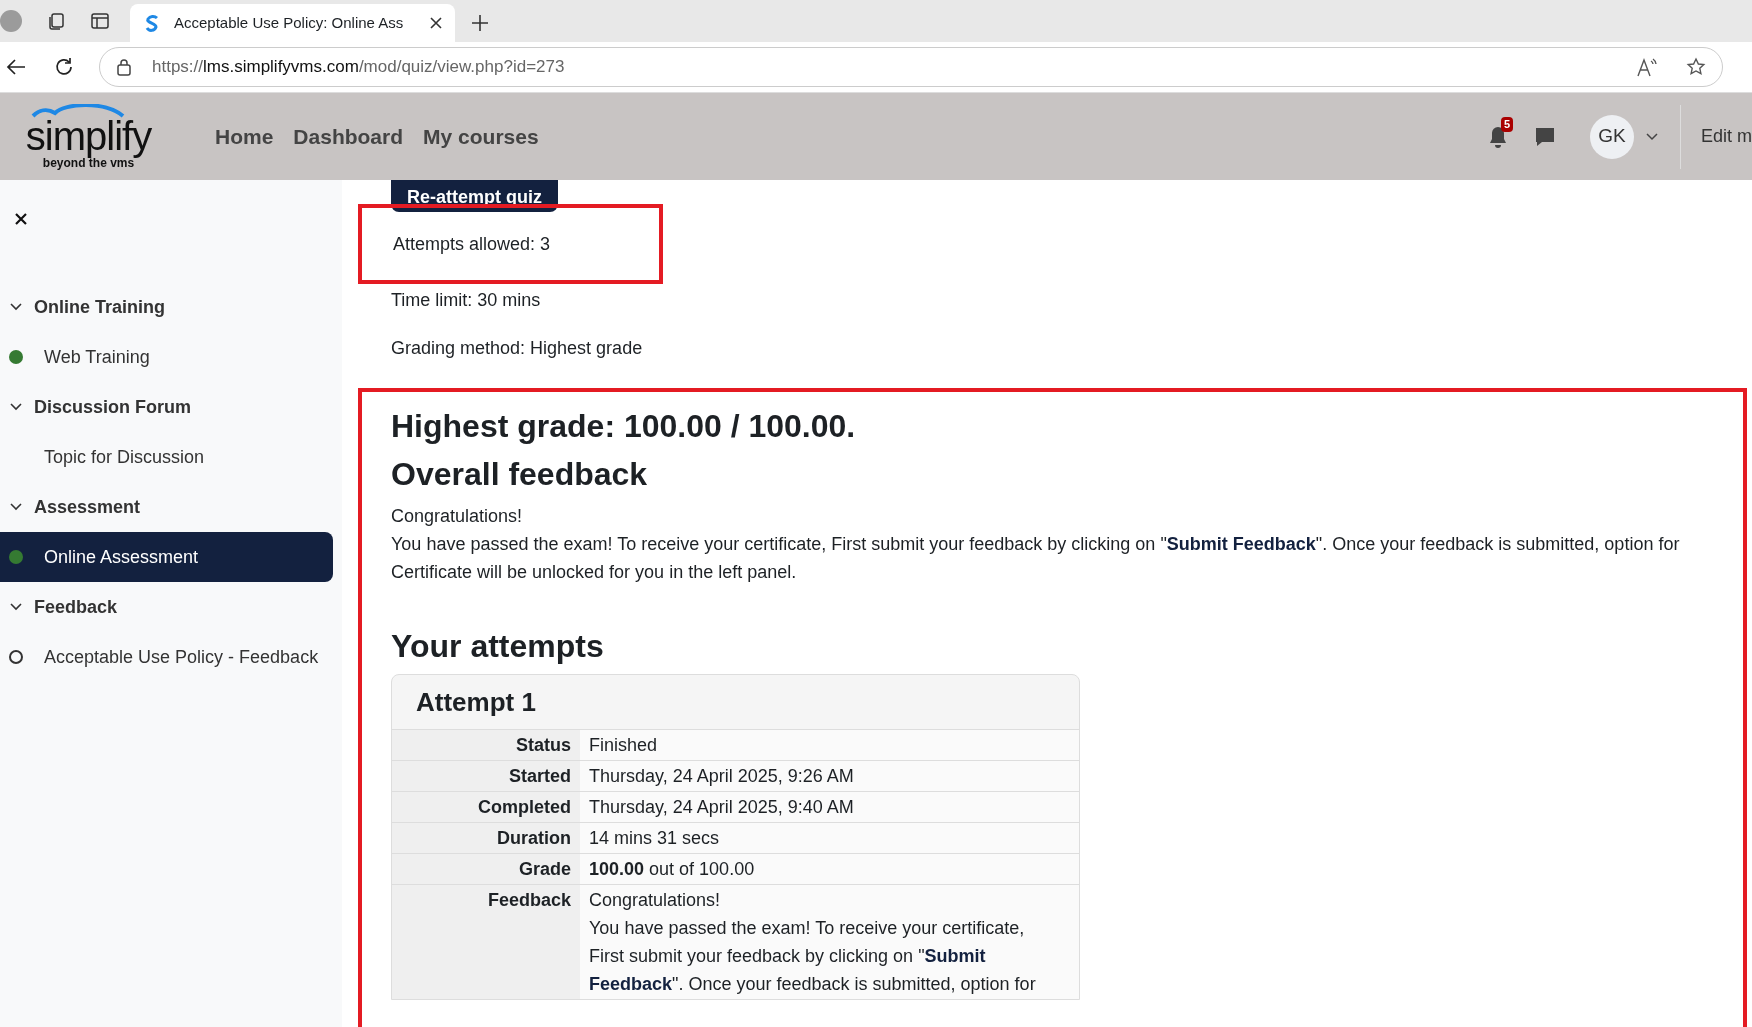 This screenshot has width=1752, height=1027. Describe the element at coordinates (481, 136) in the screenshot. I see `nav-link: My courses` at that location.